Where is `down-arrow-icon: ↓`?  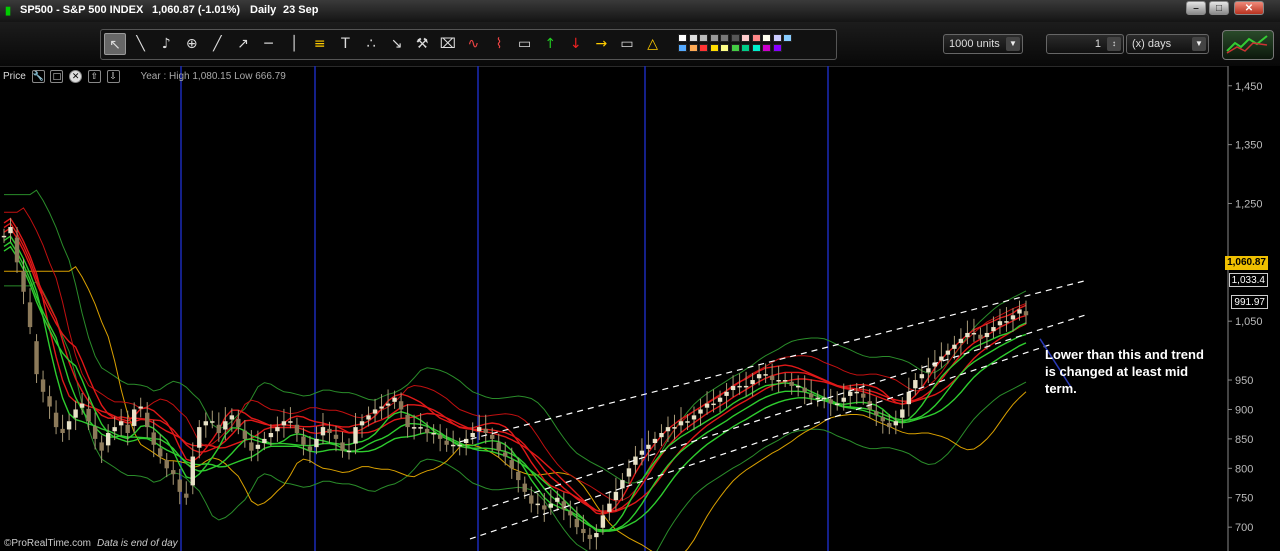
down-arrow-icon: ↓ is located at coordinates (576, 44).